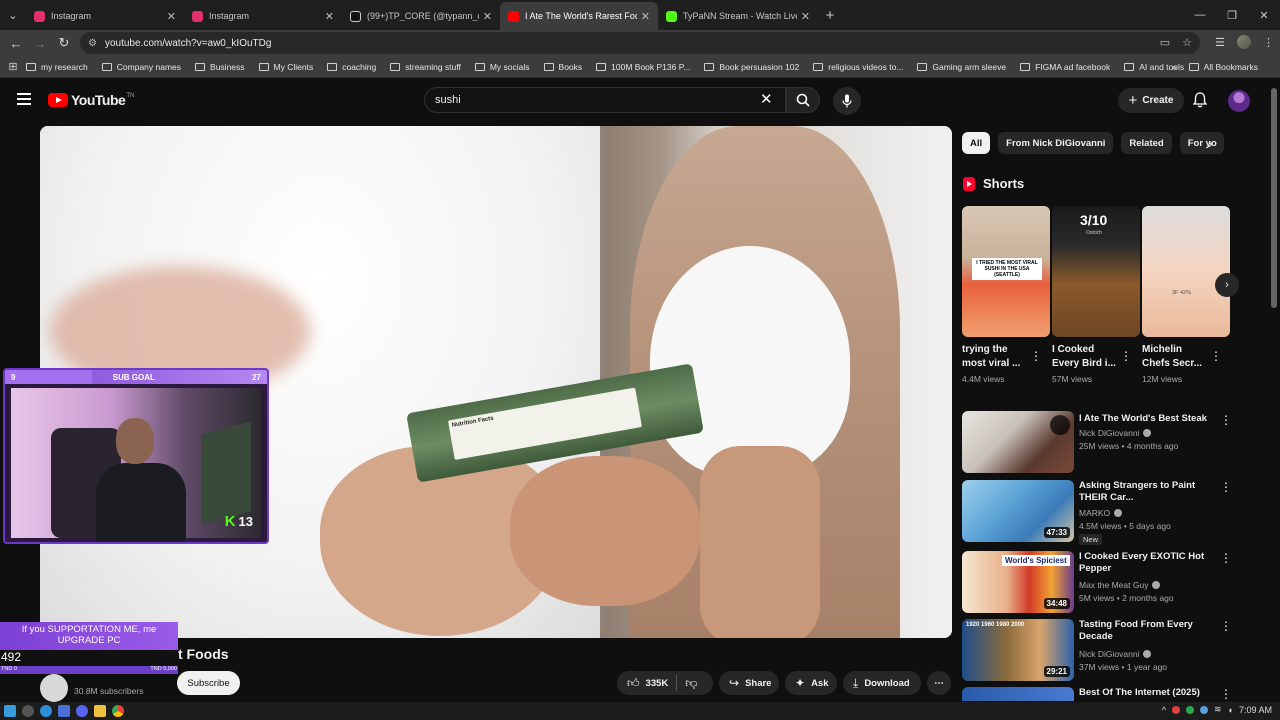  Describe the element at coordinates (1218, 709) in the screenshot. I see `wifi-icon: ≋` at that location.